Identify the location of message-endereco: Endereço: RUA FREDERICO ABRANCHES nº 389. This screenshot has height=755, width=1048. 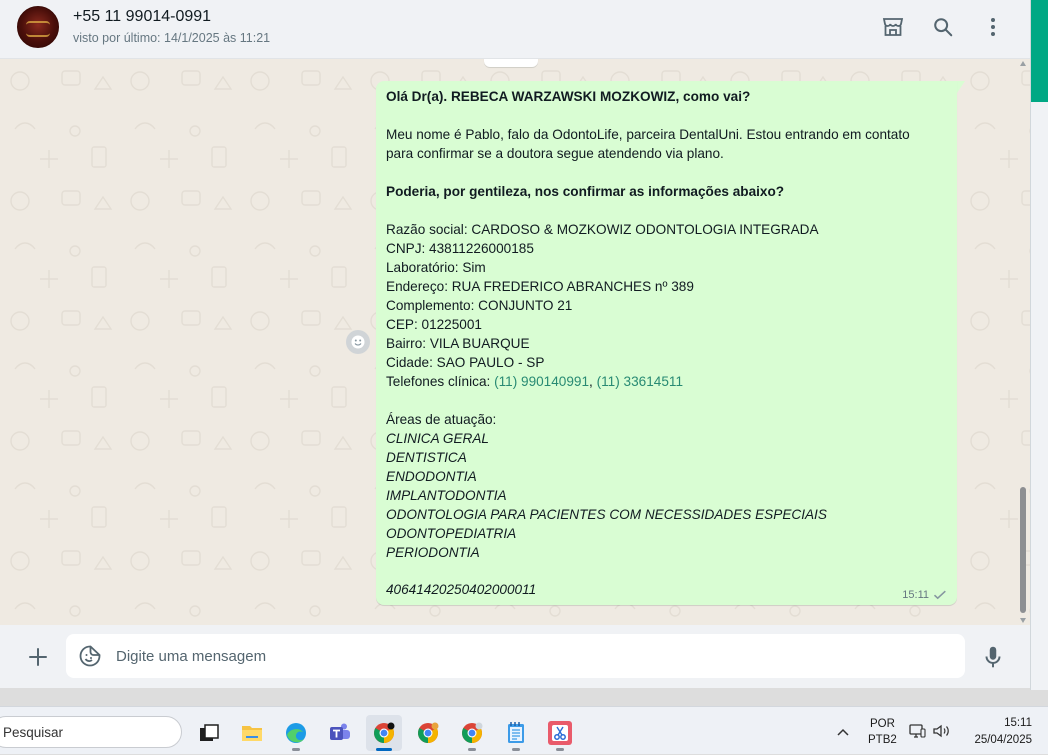
(540, 286).